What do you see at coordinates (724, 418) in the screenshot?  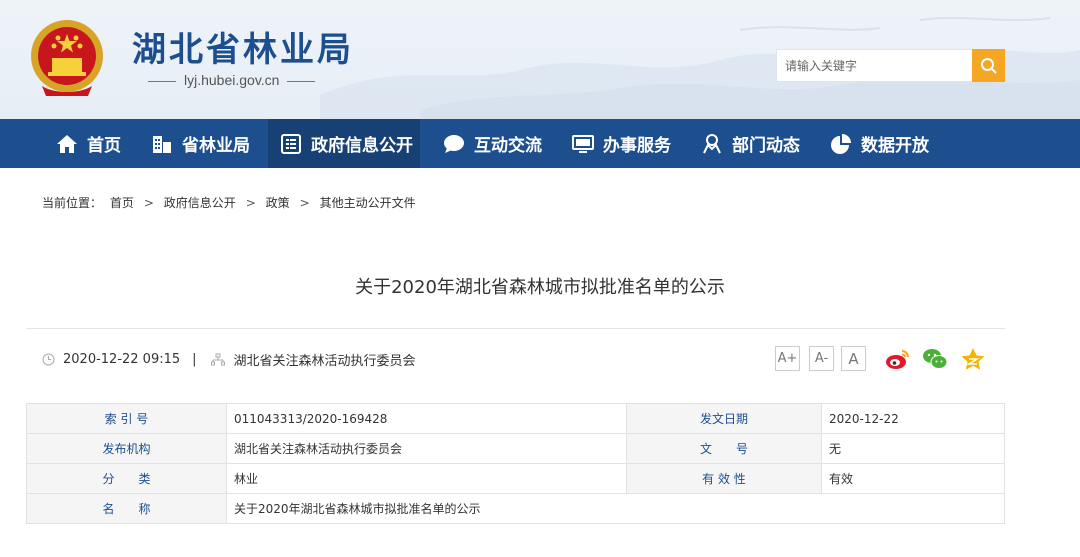 I see `info-label: 发文日期` at bounding box center [724, 418].